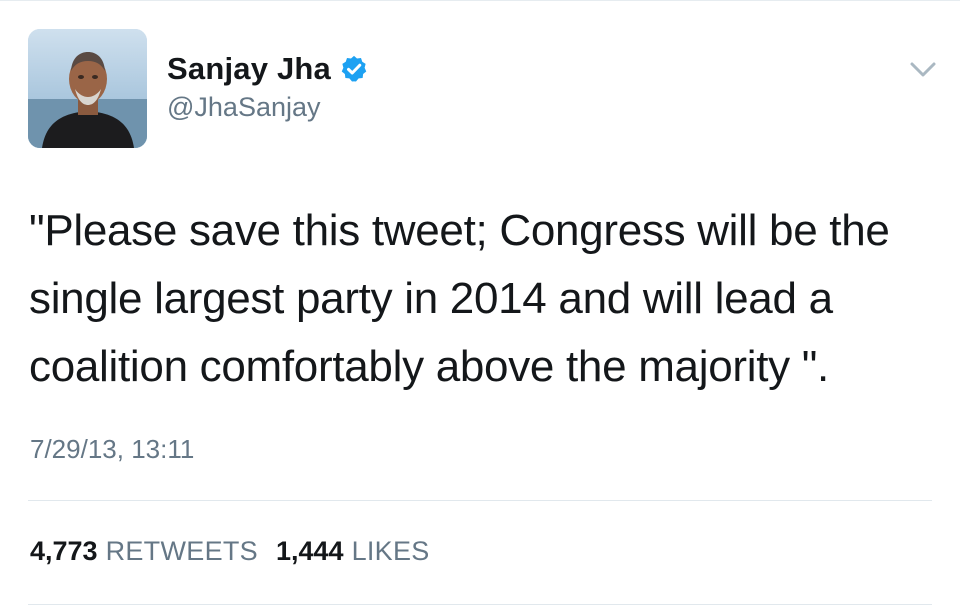 Image resolution: width=960 pixels, height=606 pixels. I want to click on tweet-stats: 4,773 RETWEETS 1,444 LIKES, so click(230, 551).